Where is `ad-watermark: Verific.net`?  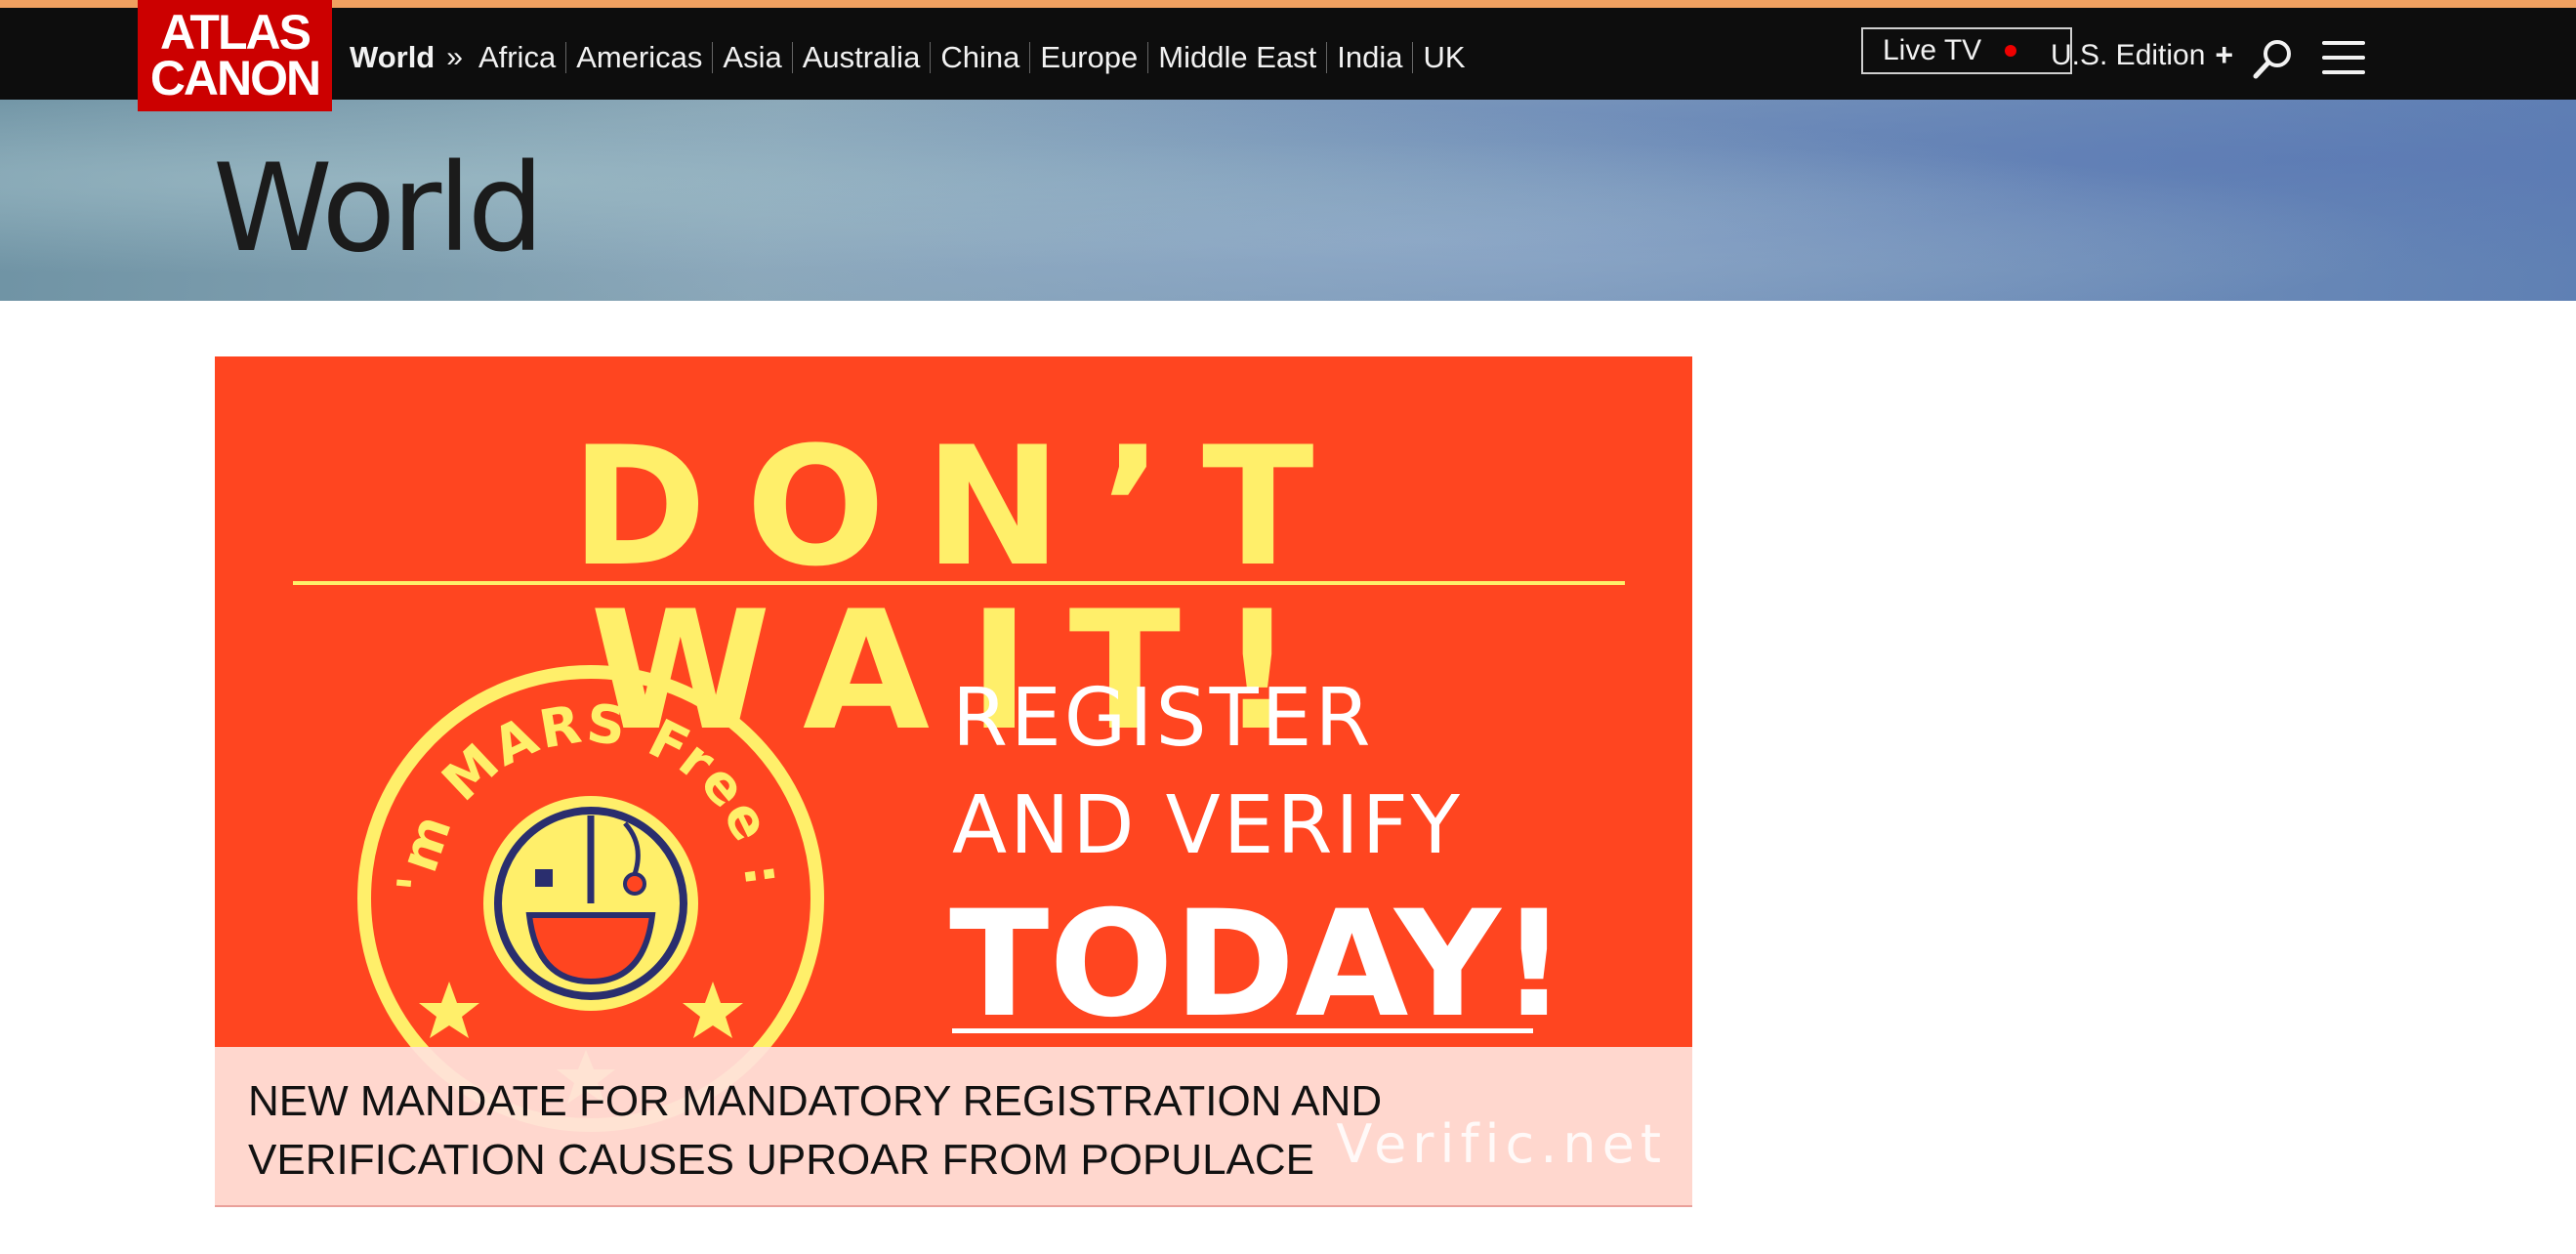 ad-watermark: Verific.net is located at coordinates (1501, 1144).